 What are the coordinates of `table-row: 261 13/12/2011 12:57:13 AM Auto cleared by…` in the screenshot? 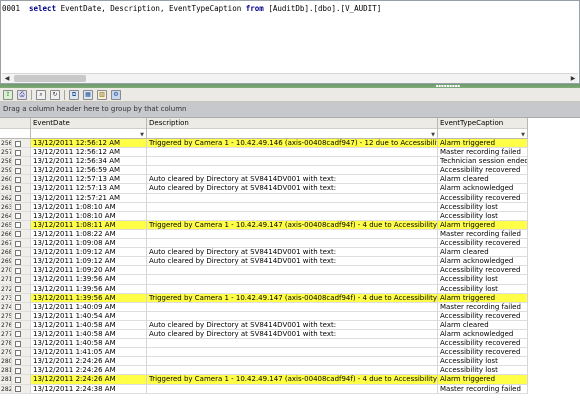 It's located at (290, 189).